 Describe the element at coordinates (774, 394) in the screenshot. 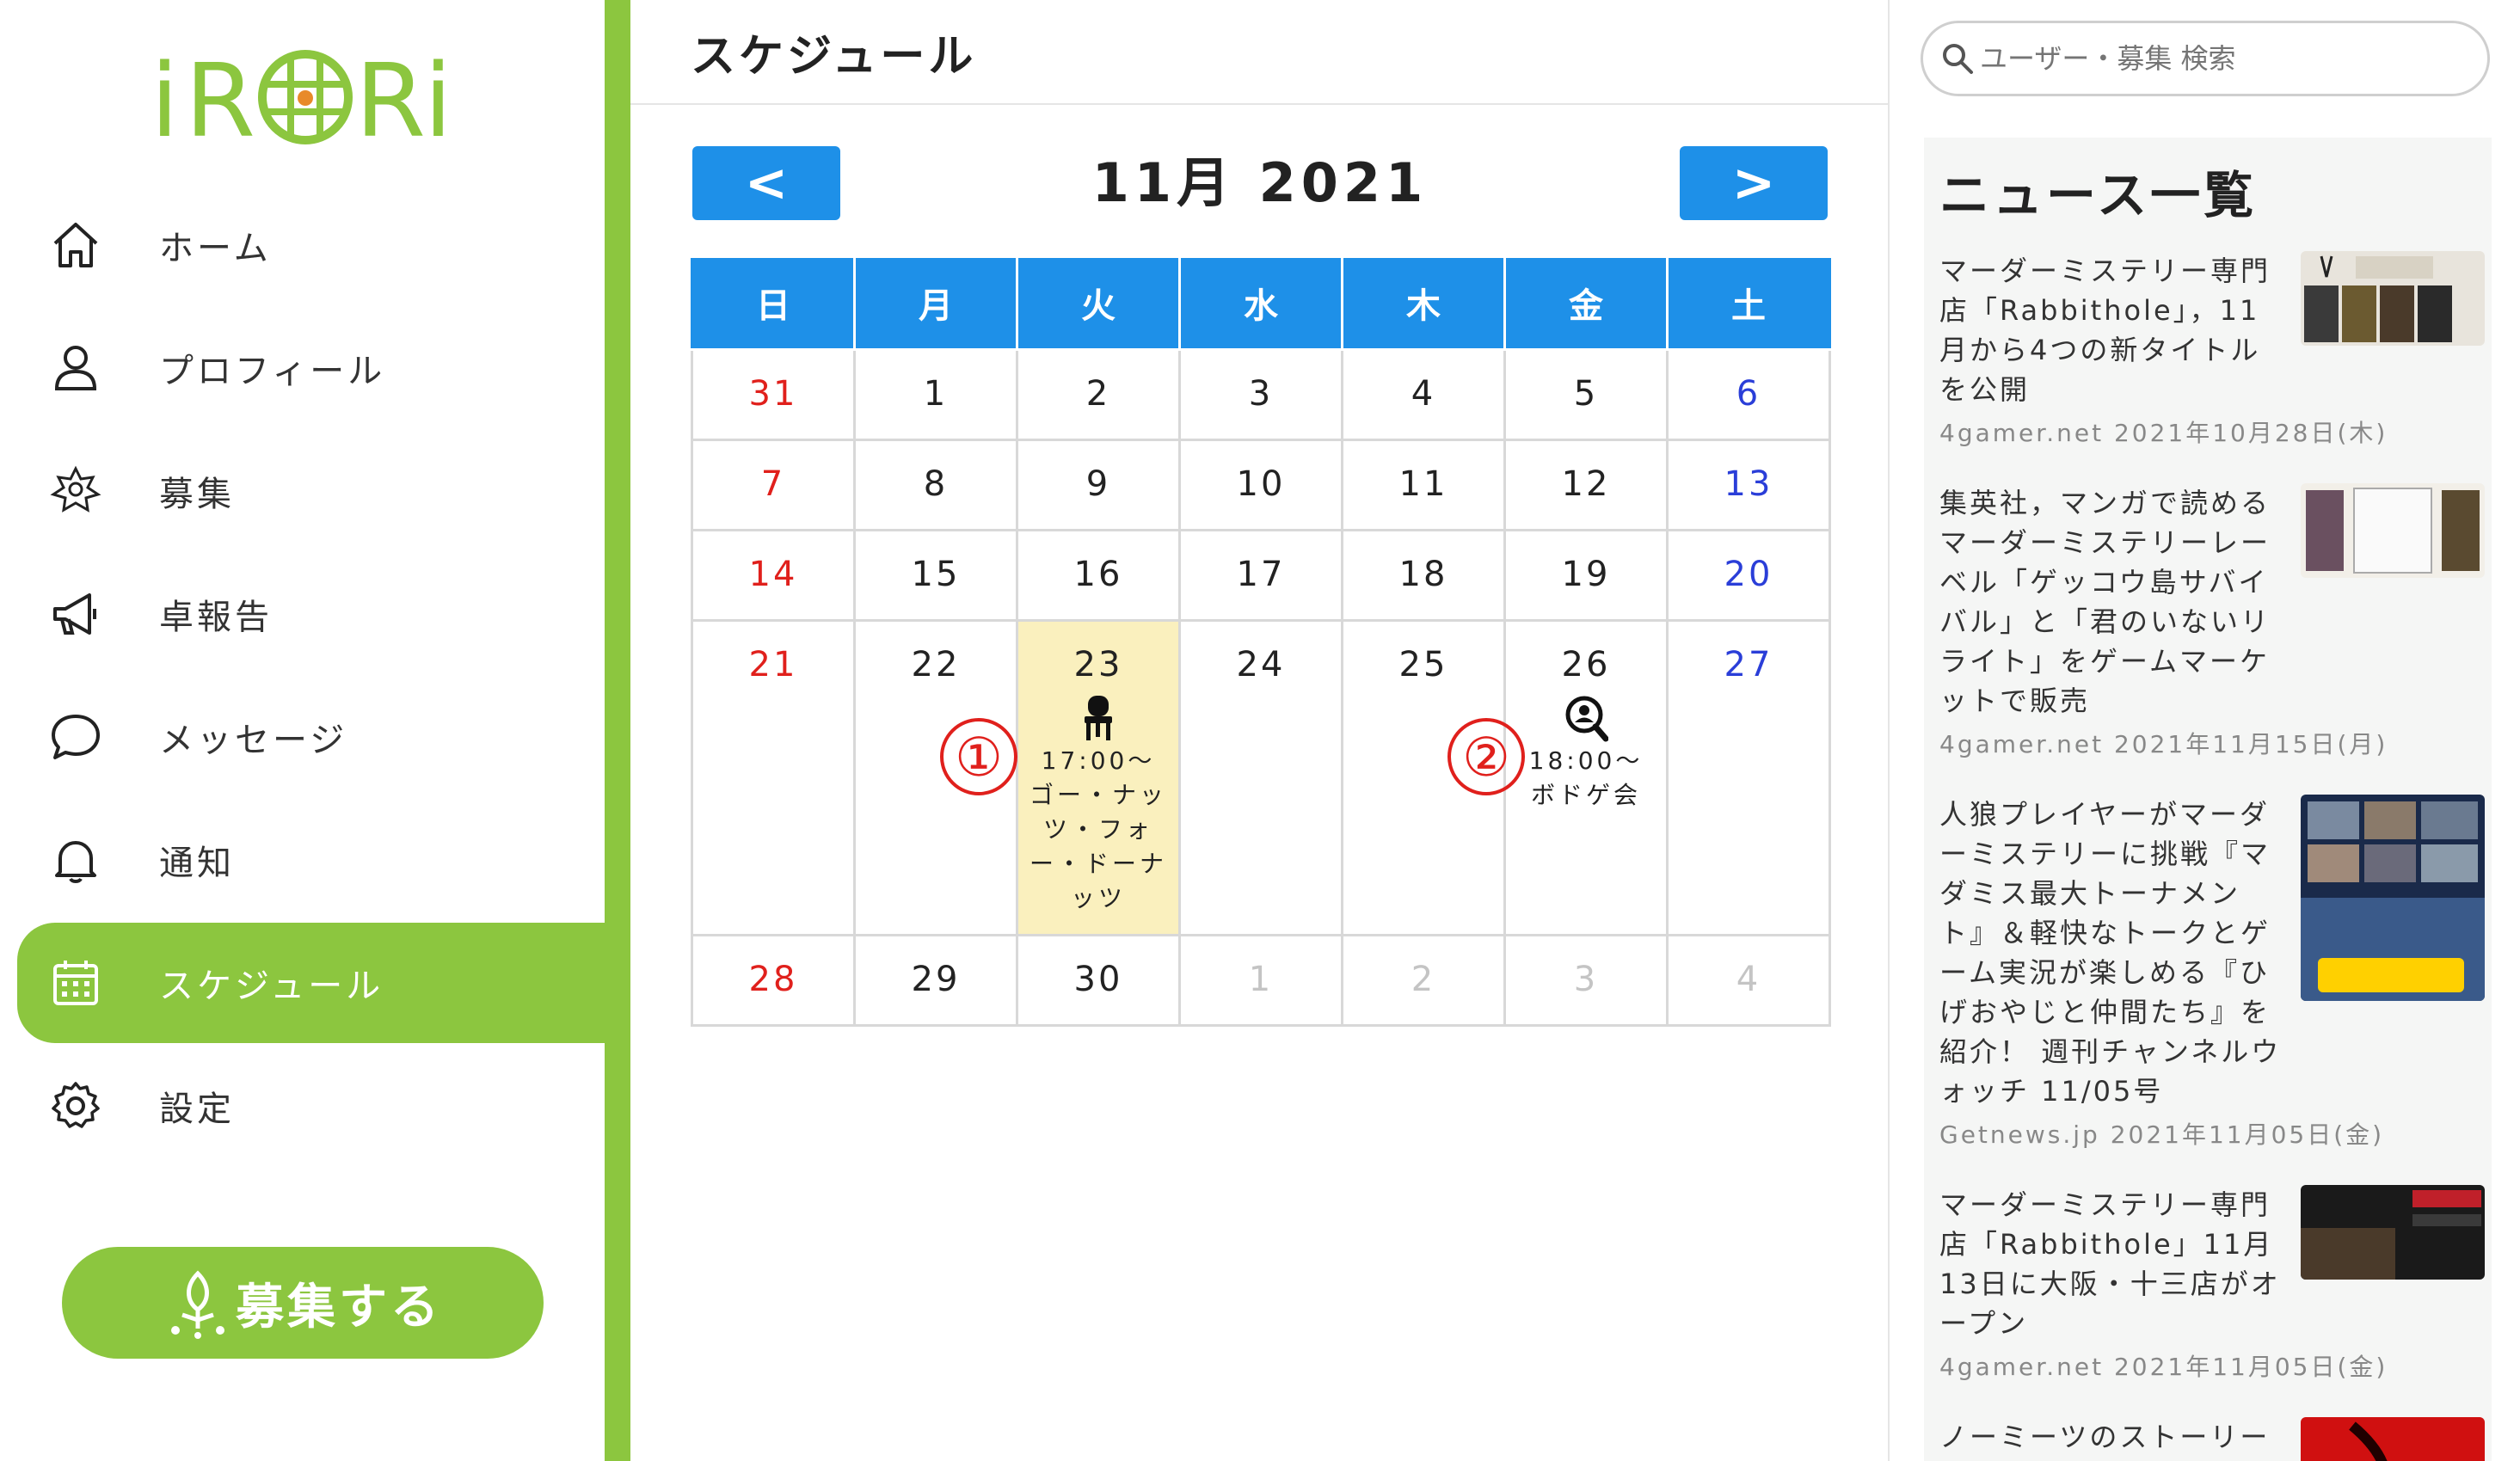

I see `calendar-day: 31` at that location.